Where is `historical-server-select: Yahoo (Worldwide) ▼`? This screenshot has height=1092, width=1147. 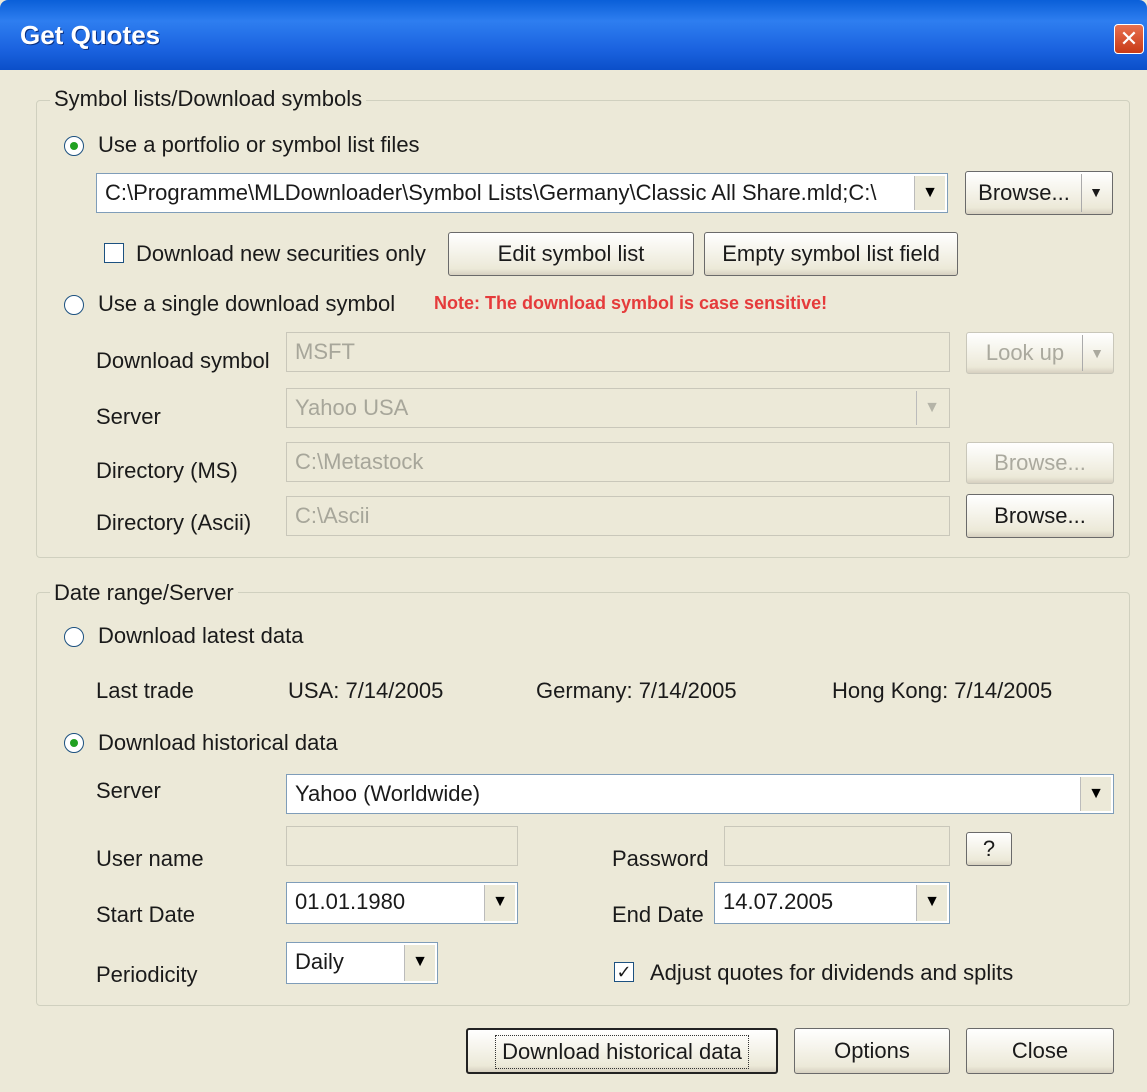
historical-server-select: Yahoo (Worldwide) ▼ is located at coordinates (700, 794).